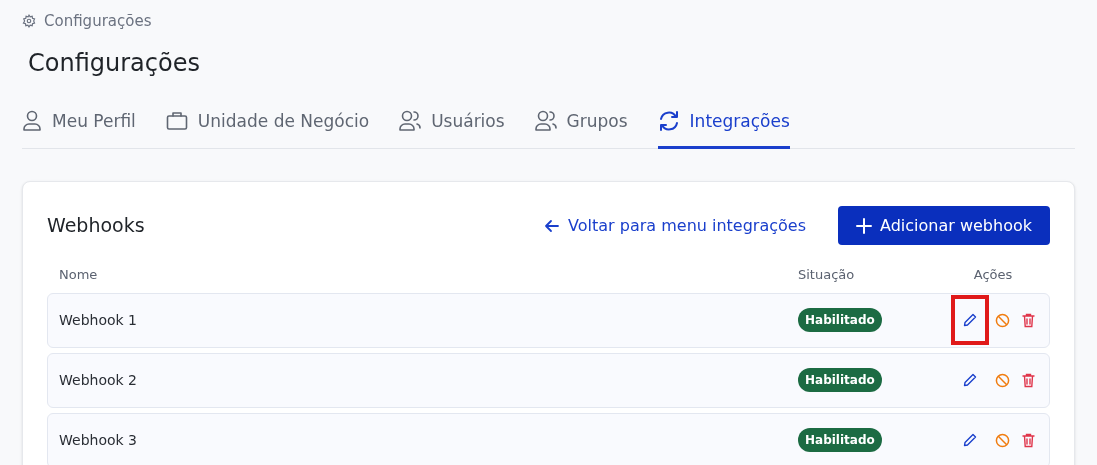 Image resolution: width=1097 pixels, height=465 pixels. Describe the element at coordinates (675, 225) in the screenshot. I see `back-link: Voltar para menu integrações` at that location.